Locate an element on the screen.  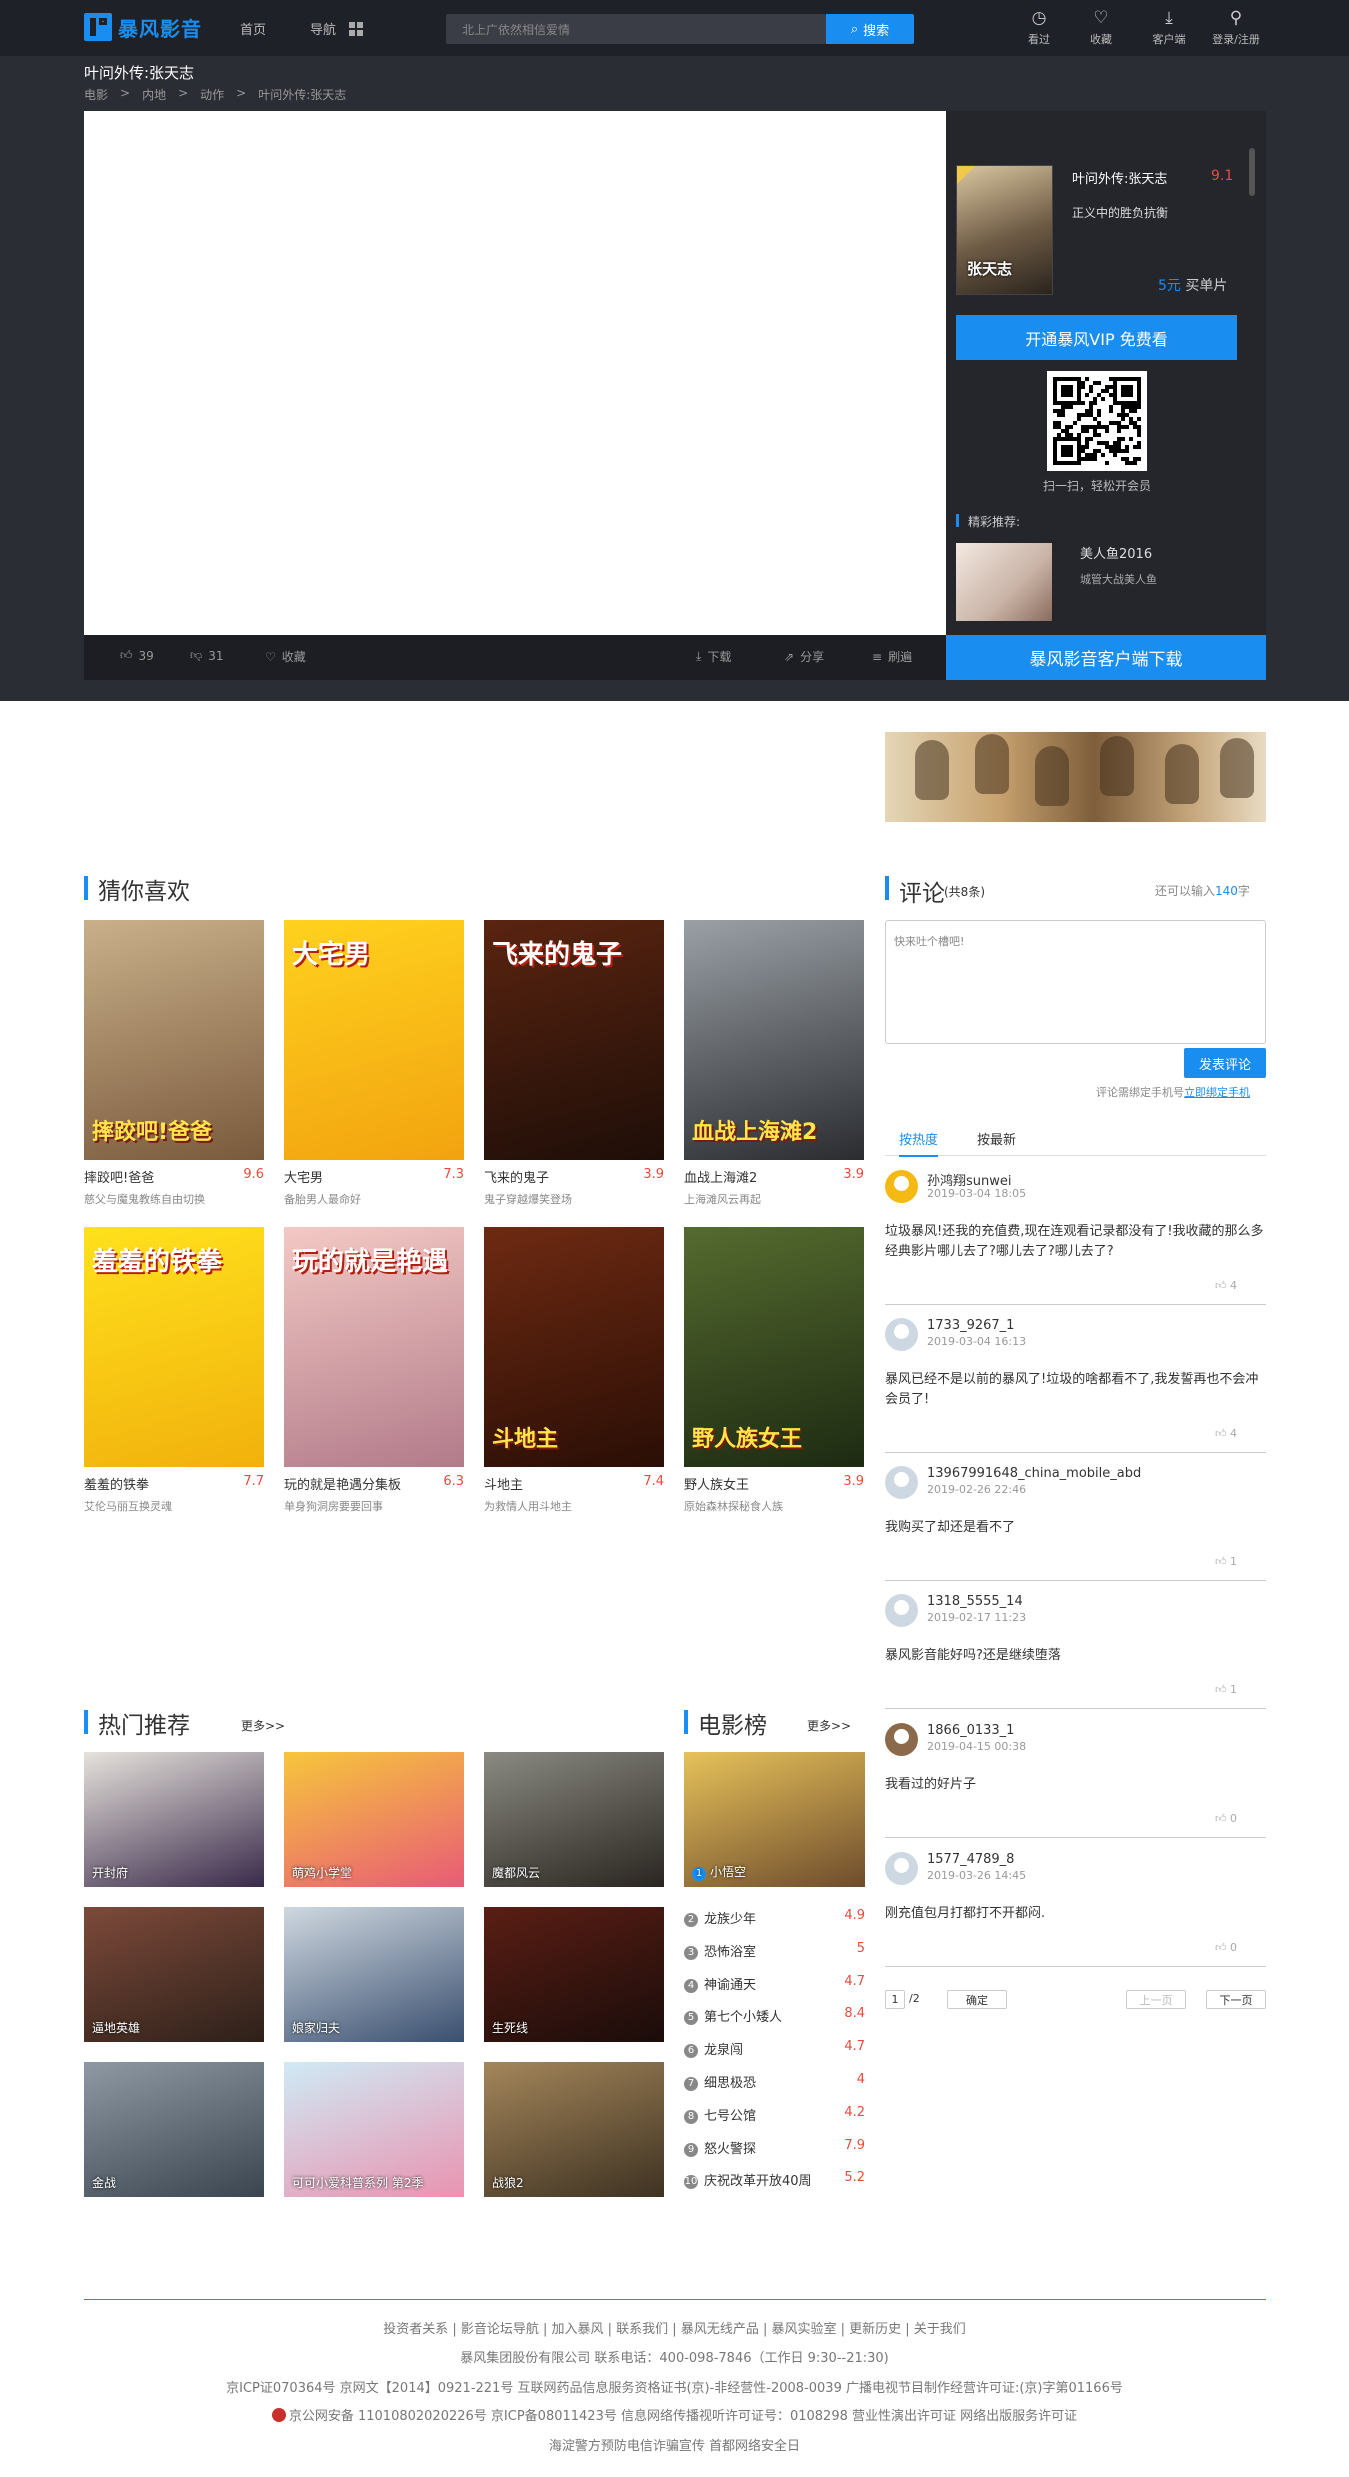
search-button: ⌕ 搜索 is located at coordinates (870, 29).